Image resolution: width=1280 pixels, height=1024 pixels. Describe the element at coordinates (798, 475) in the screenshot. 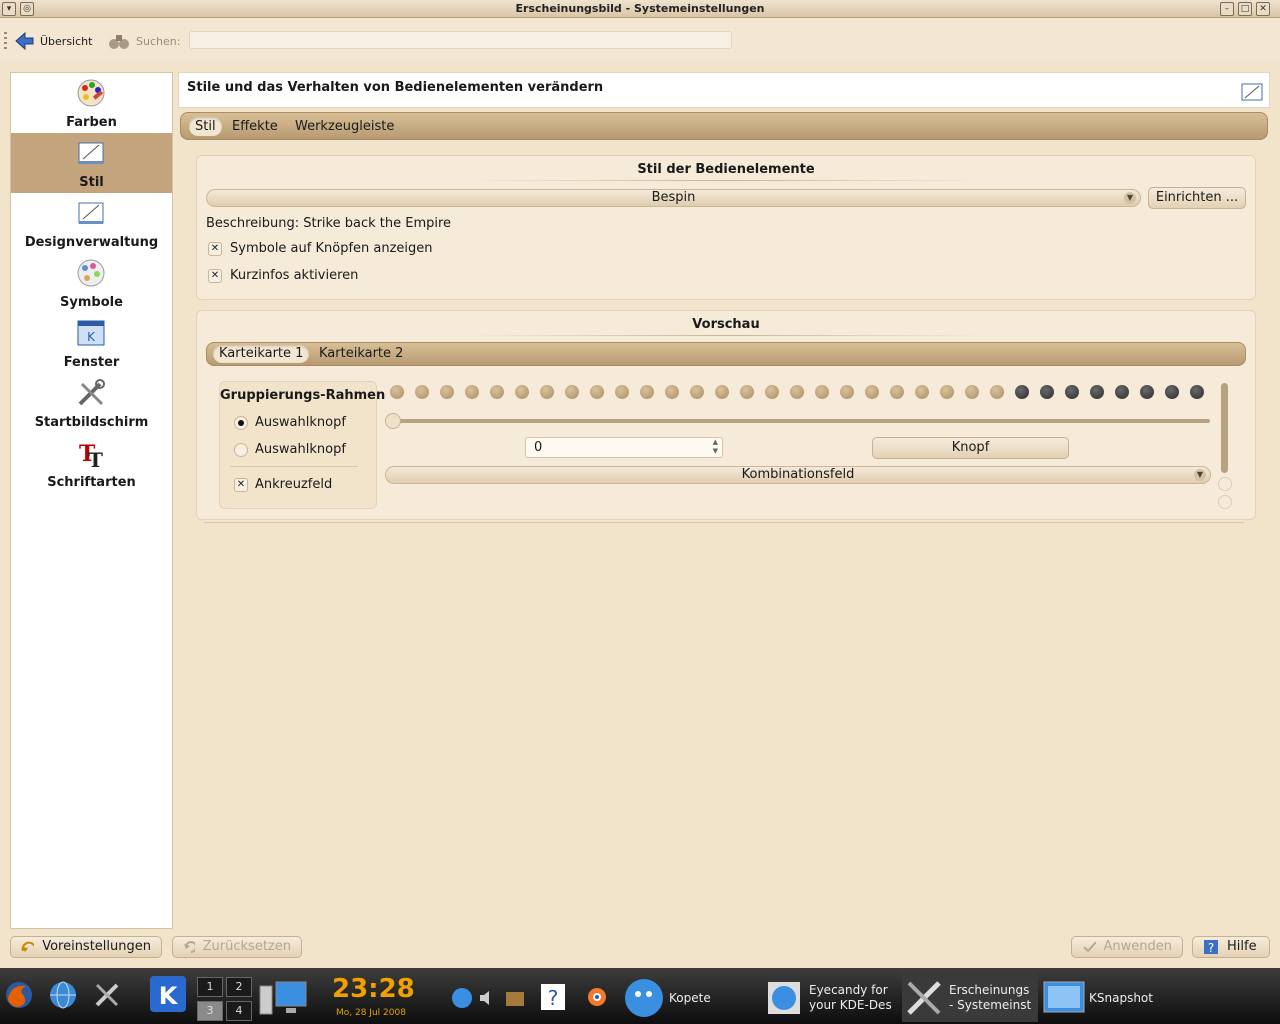

I see `preview-combobox: Kombinationsfeld ▼` at that location.